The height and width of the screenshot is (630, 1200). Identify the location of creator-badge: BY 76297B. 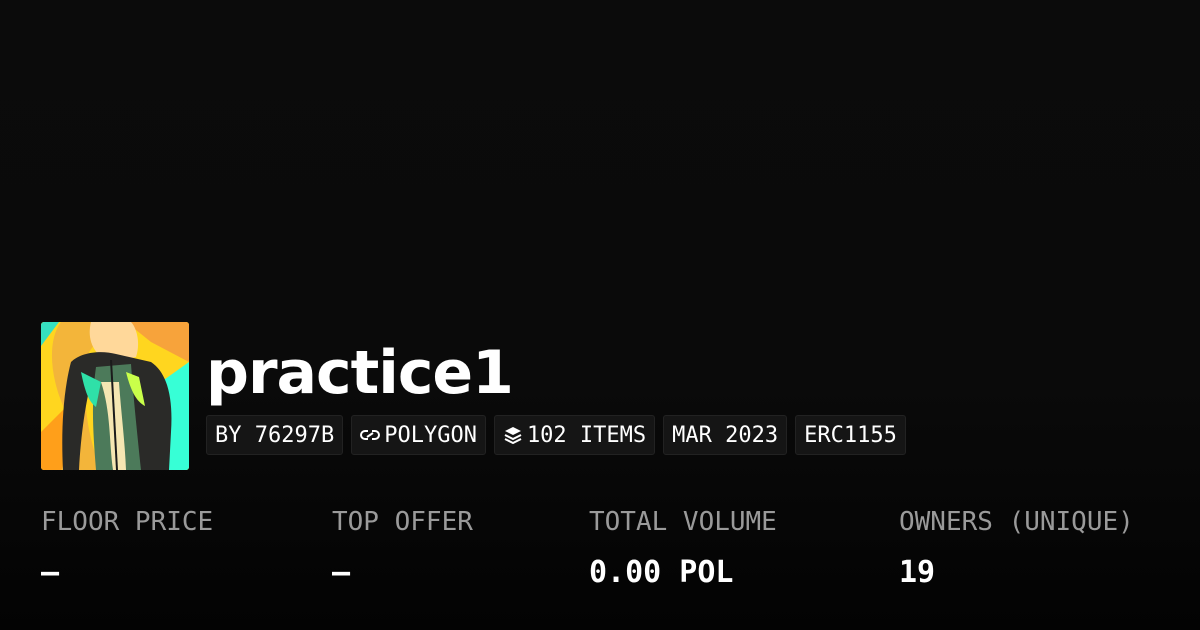
(275, 435).